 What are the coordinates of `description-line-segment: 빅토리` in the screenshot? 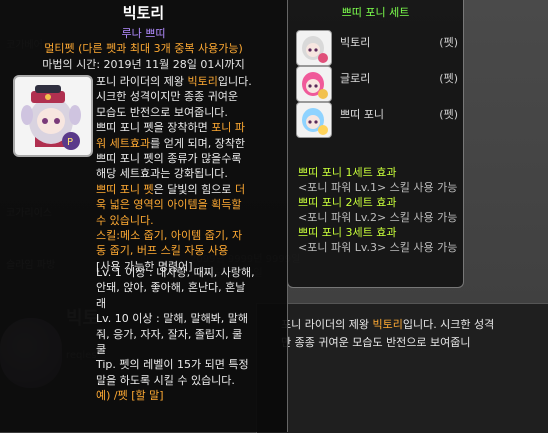 It's located at (202, 81).